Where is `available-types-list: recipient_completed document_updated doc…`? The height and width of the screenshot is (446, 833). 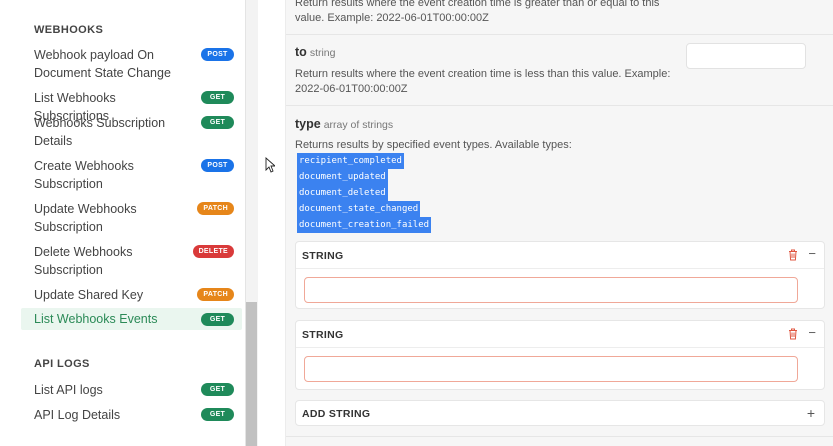 available-types-list: recipient_completed document_updated doc… is located at coordinates (364, 193).